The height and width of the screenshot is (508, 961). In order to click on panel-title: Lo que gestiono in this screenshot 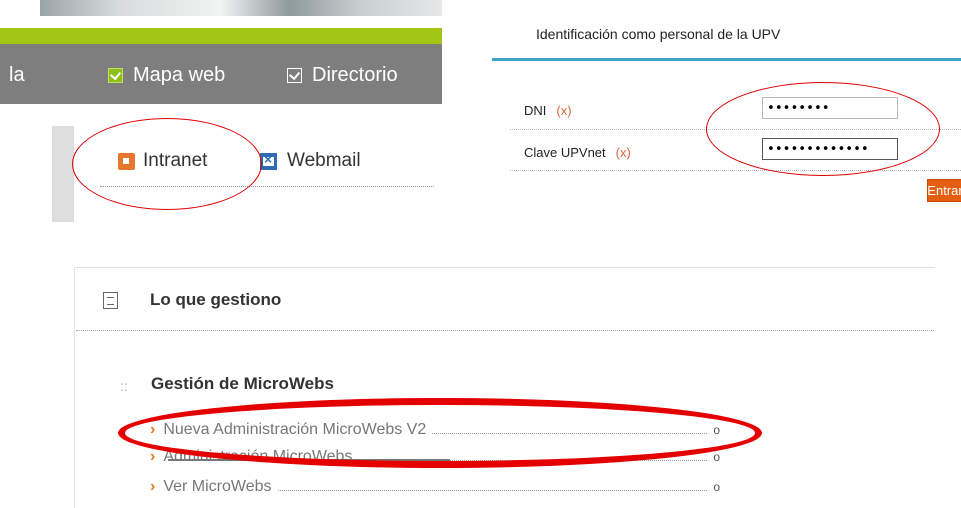, I will do `click(216, 299)`.